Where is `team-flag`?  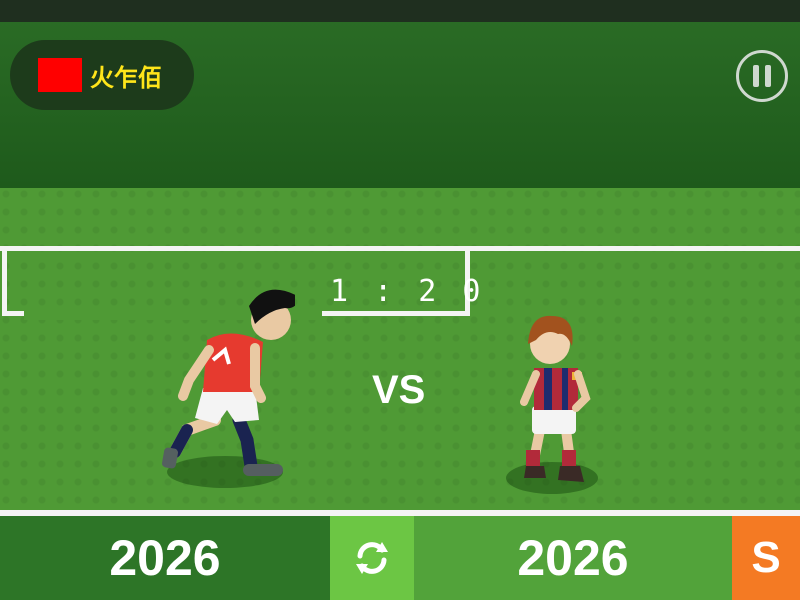 team-flag is located at coordinates (60, 75).